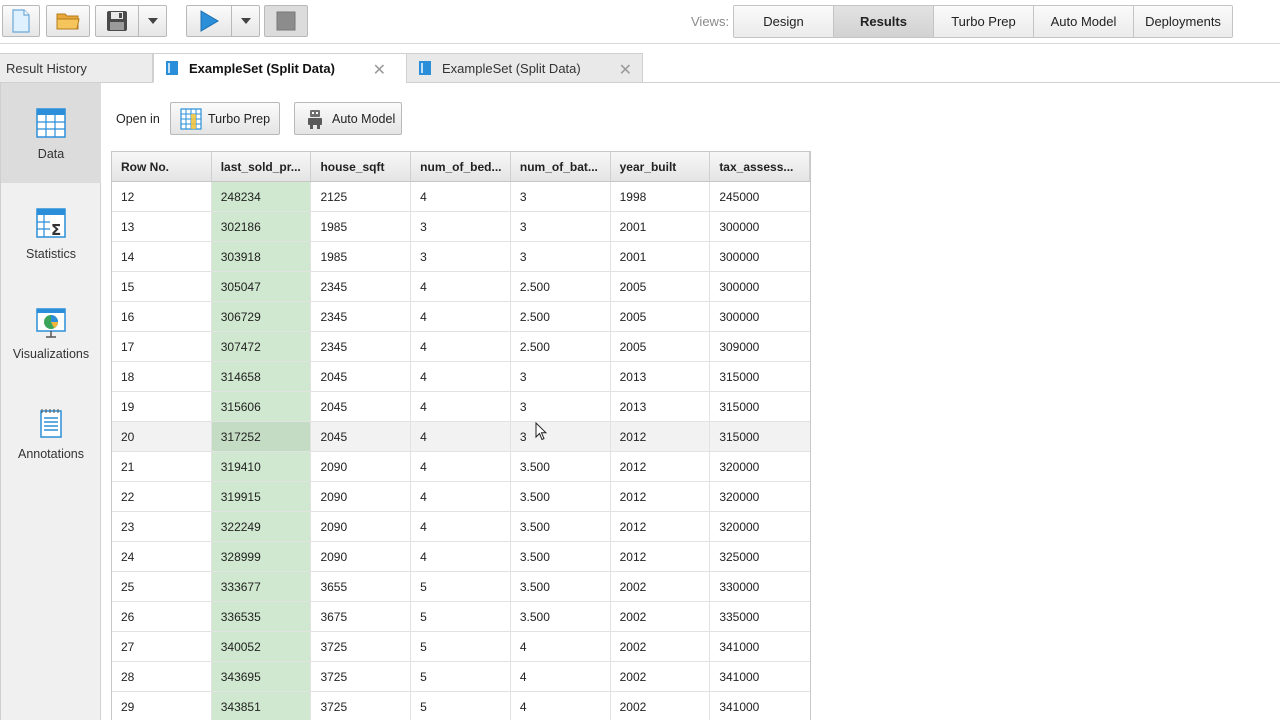 This screenshot has height=720, width=1280. I want to click on open-in-turbo-prep-button: Turbo Prep, so click(225, 118).